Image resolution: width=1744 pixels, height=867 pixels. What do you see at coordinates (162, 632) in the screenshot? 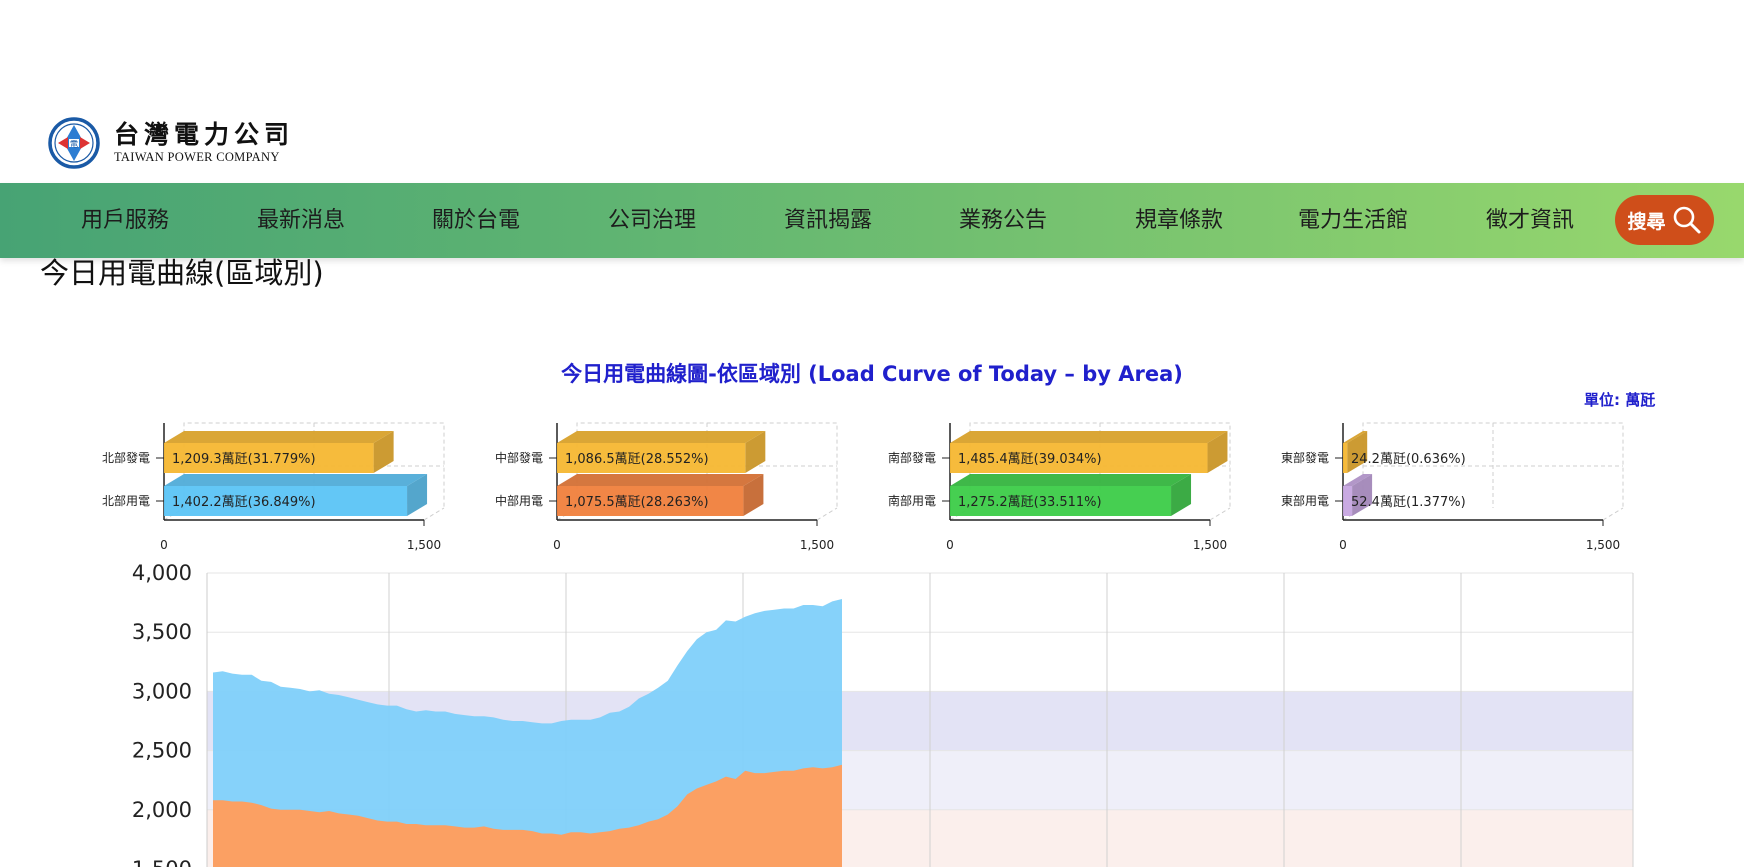
I see `area-y-tick-label: 3,500` at bounding box center [162, 632].